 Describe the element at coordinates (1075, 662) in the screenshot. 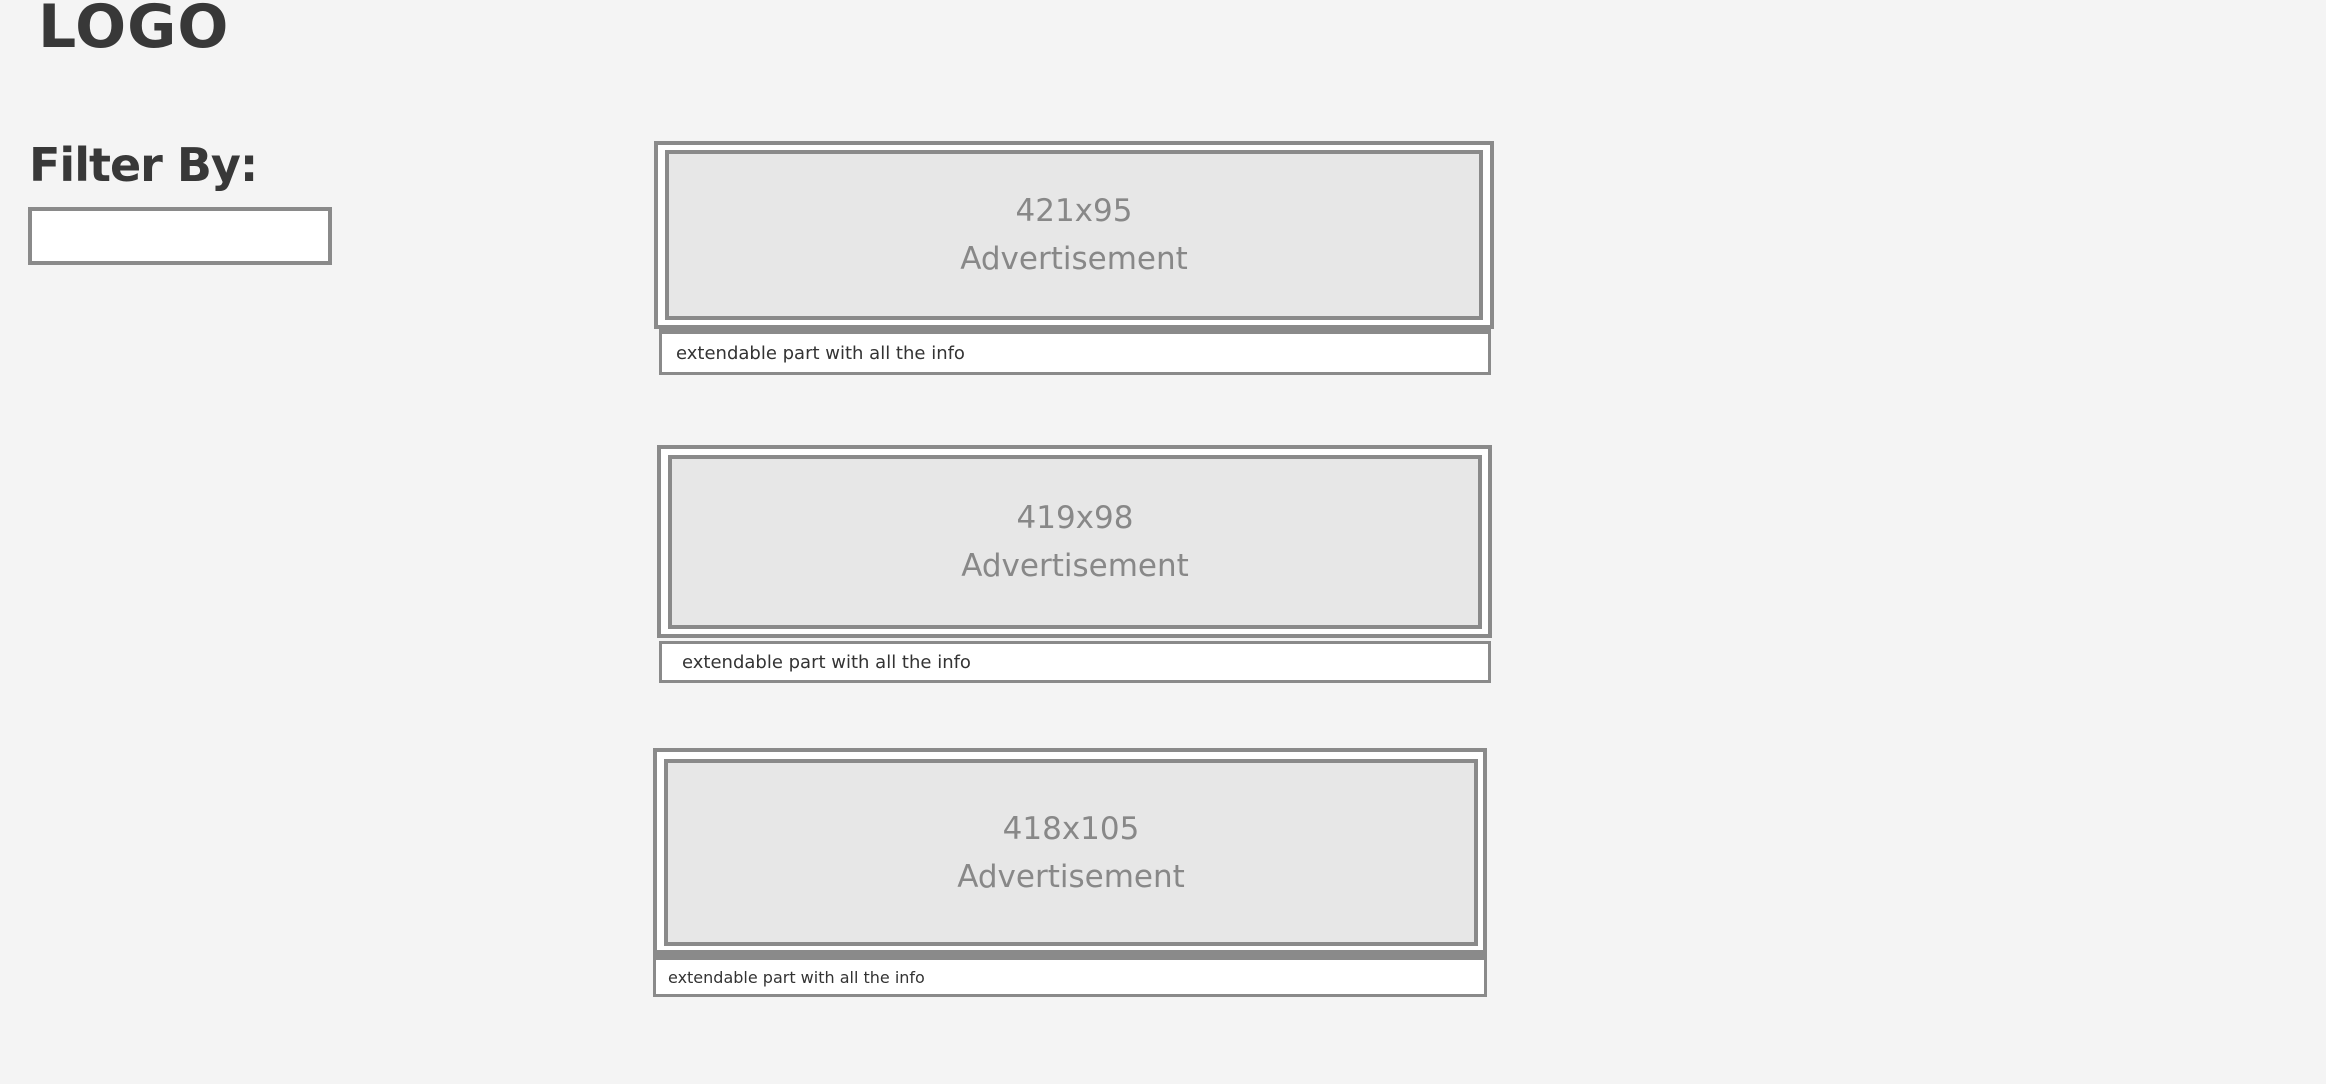

I see `ad-info-2: extendable part with all the info` at that location.